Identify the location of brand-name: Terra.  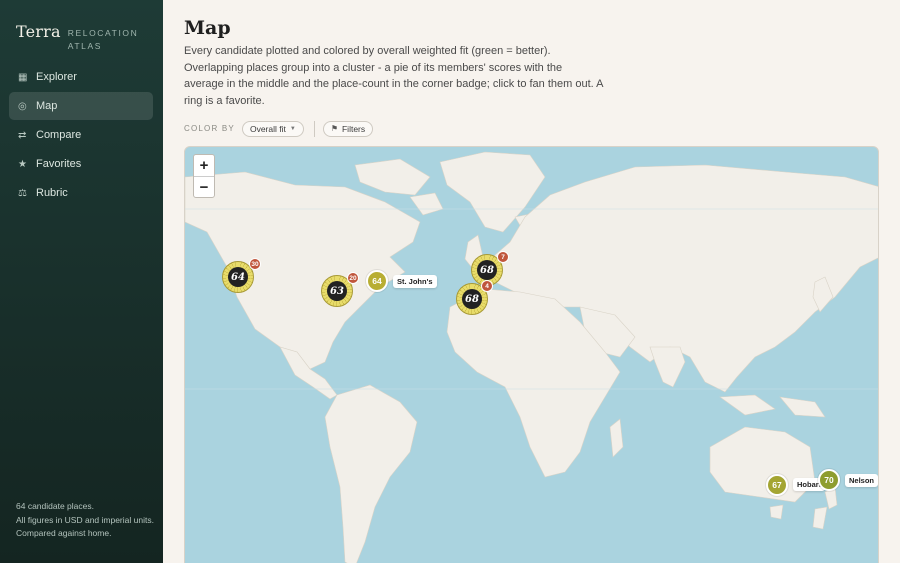
(38, 31).